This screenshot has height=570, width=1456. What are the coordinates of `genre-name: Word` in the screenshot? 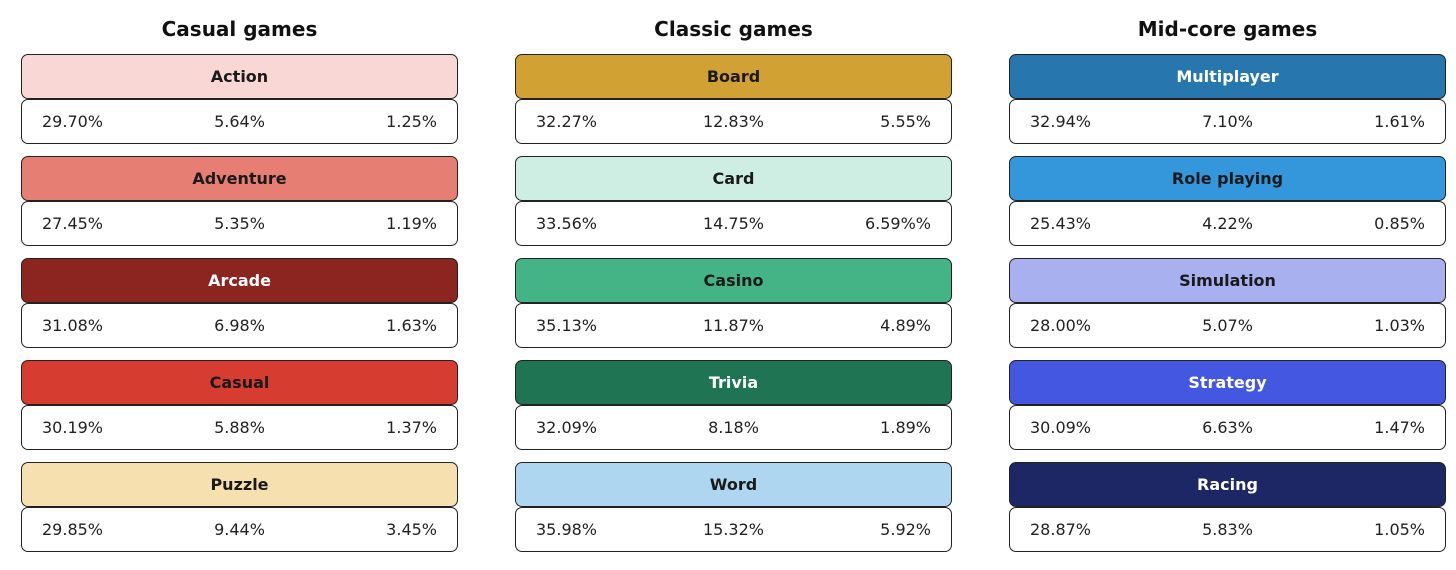 It's located at (733, 484).